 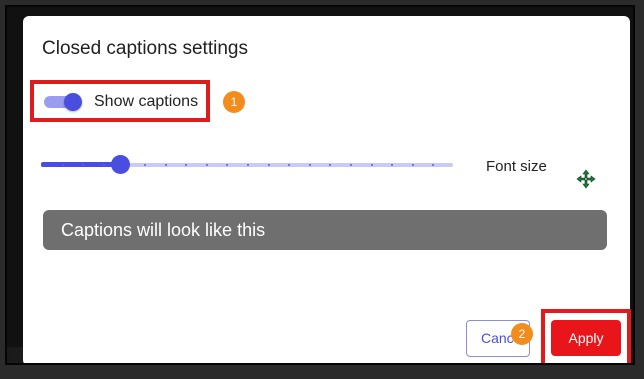 What do you see at coordinates (63, 102) in the screenshot?
I see `show-captions-toggle` at bounding box center [63, 102].